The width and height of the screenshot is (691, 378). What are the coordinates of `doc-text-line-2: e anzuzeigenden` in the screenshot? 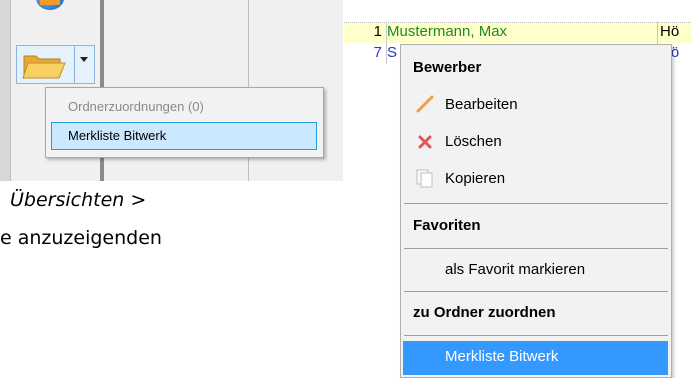 It's located at (81, 238).